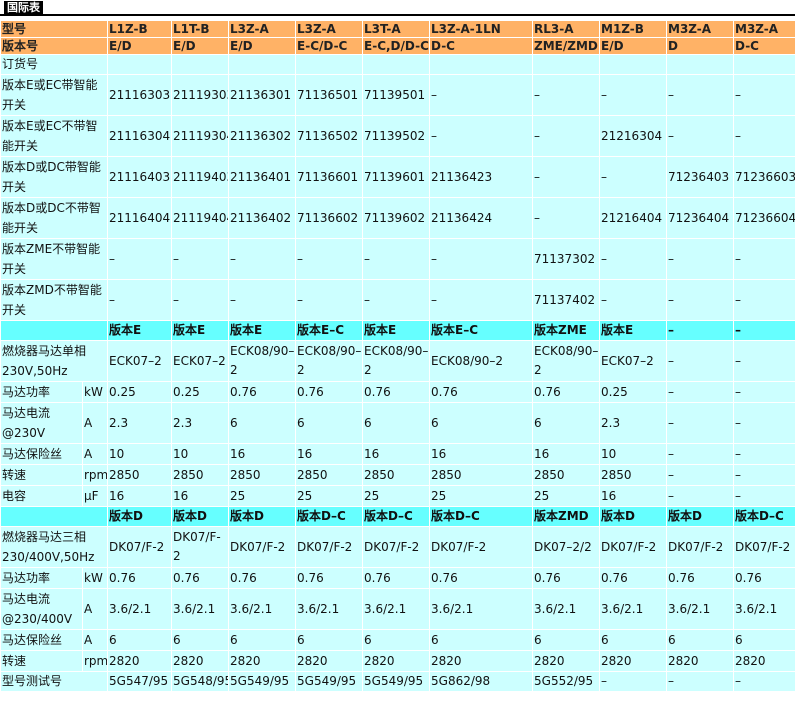 The width and height of the screenshot is (795, 716). Describe the element at coordinates (764, 330) in the screenshot. I see `version-label: –` at that location.